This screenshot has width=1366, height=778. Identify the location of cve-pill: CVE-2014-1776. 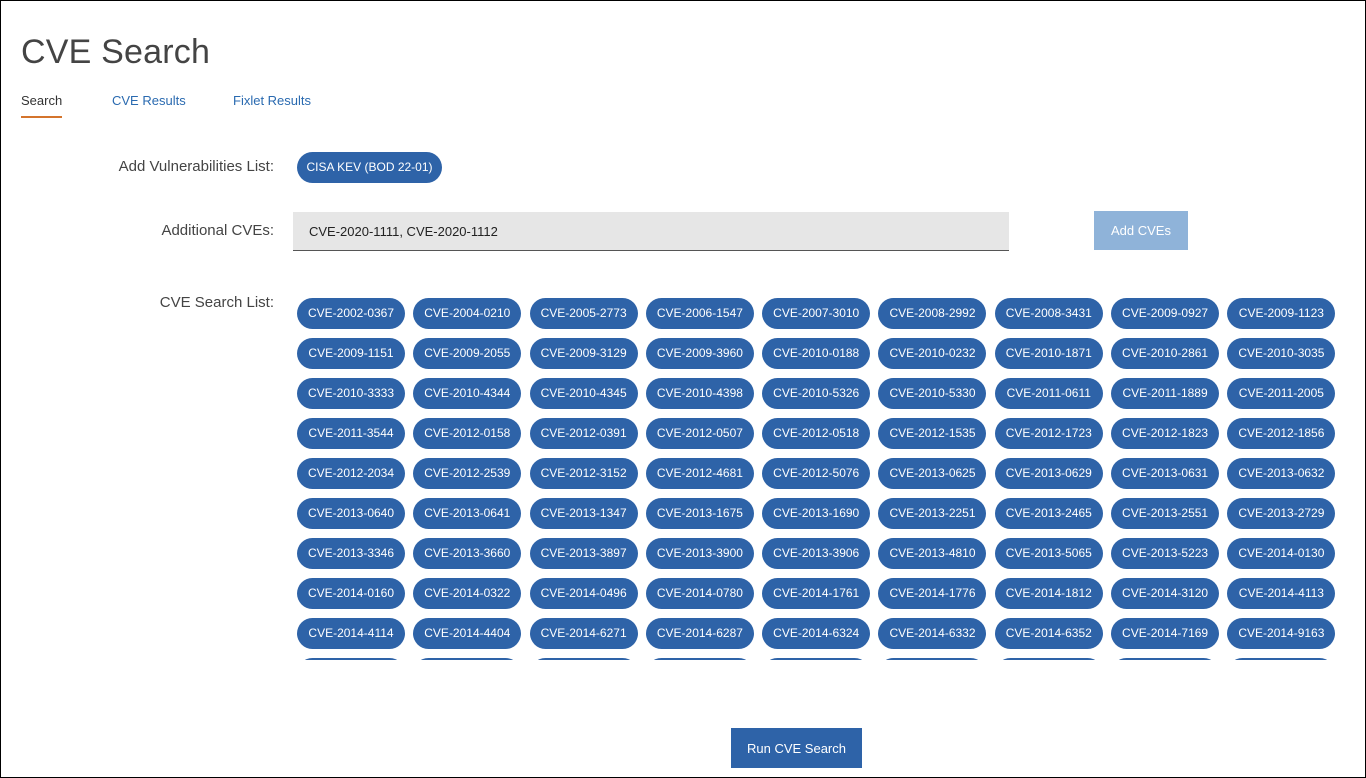
(932, 593).